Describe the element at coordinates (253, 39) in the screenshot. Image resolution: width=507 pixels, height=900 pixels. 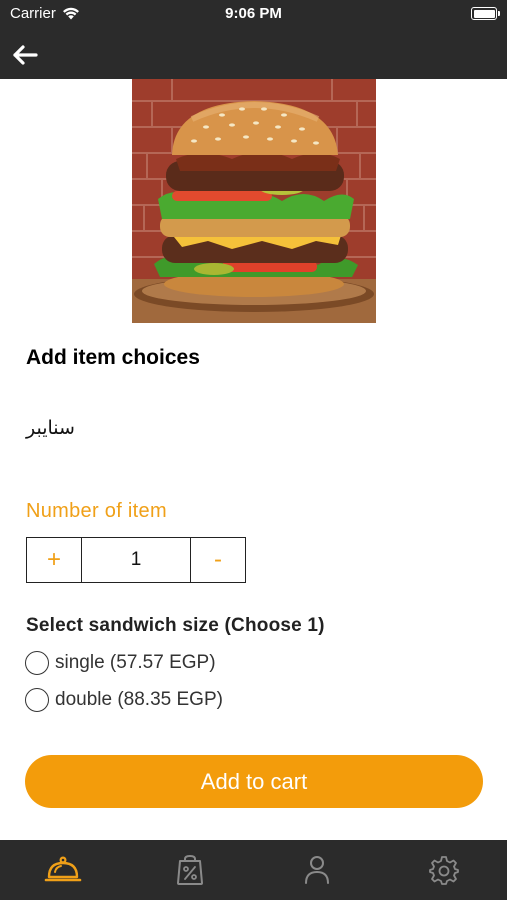
I see `top-bar: Carrier 9:06 PM` at that location.